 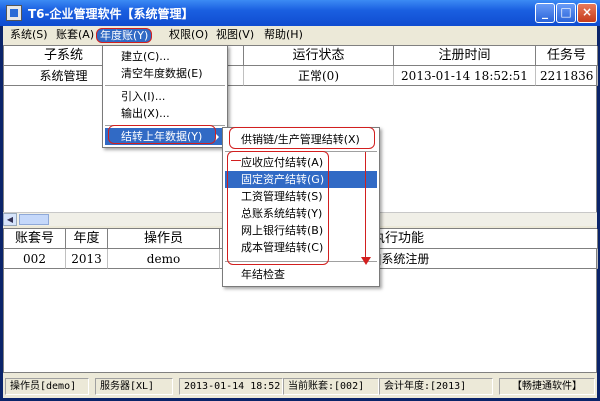 What do you see at coordinates (436, 386) in the screenshot?
I see `status-year: 会计年度:[2013]` at bounding box center [436, 386].